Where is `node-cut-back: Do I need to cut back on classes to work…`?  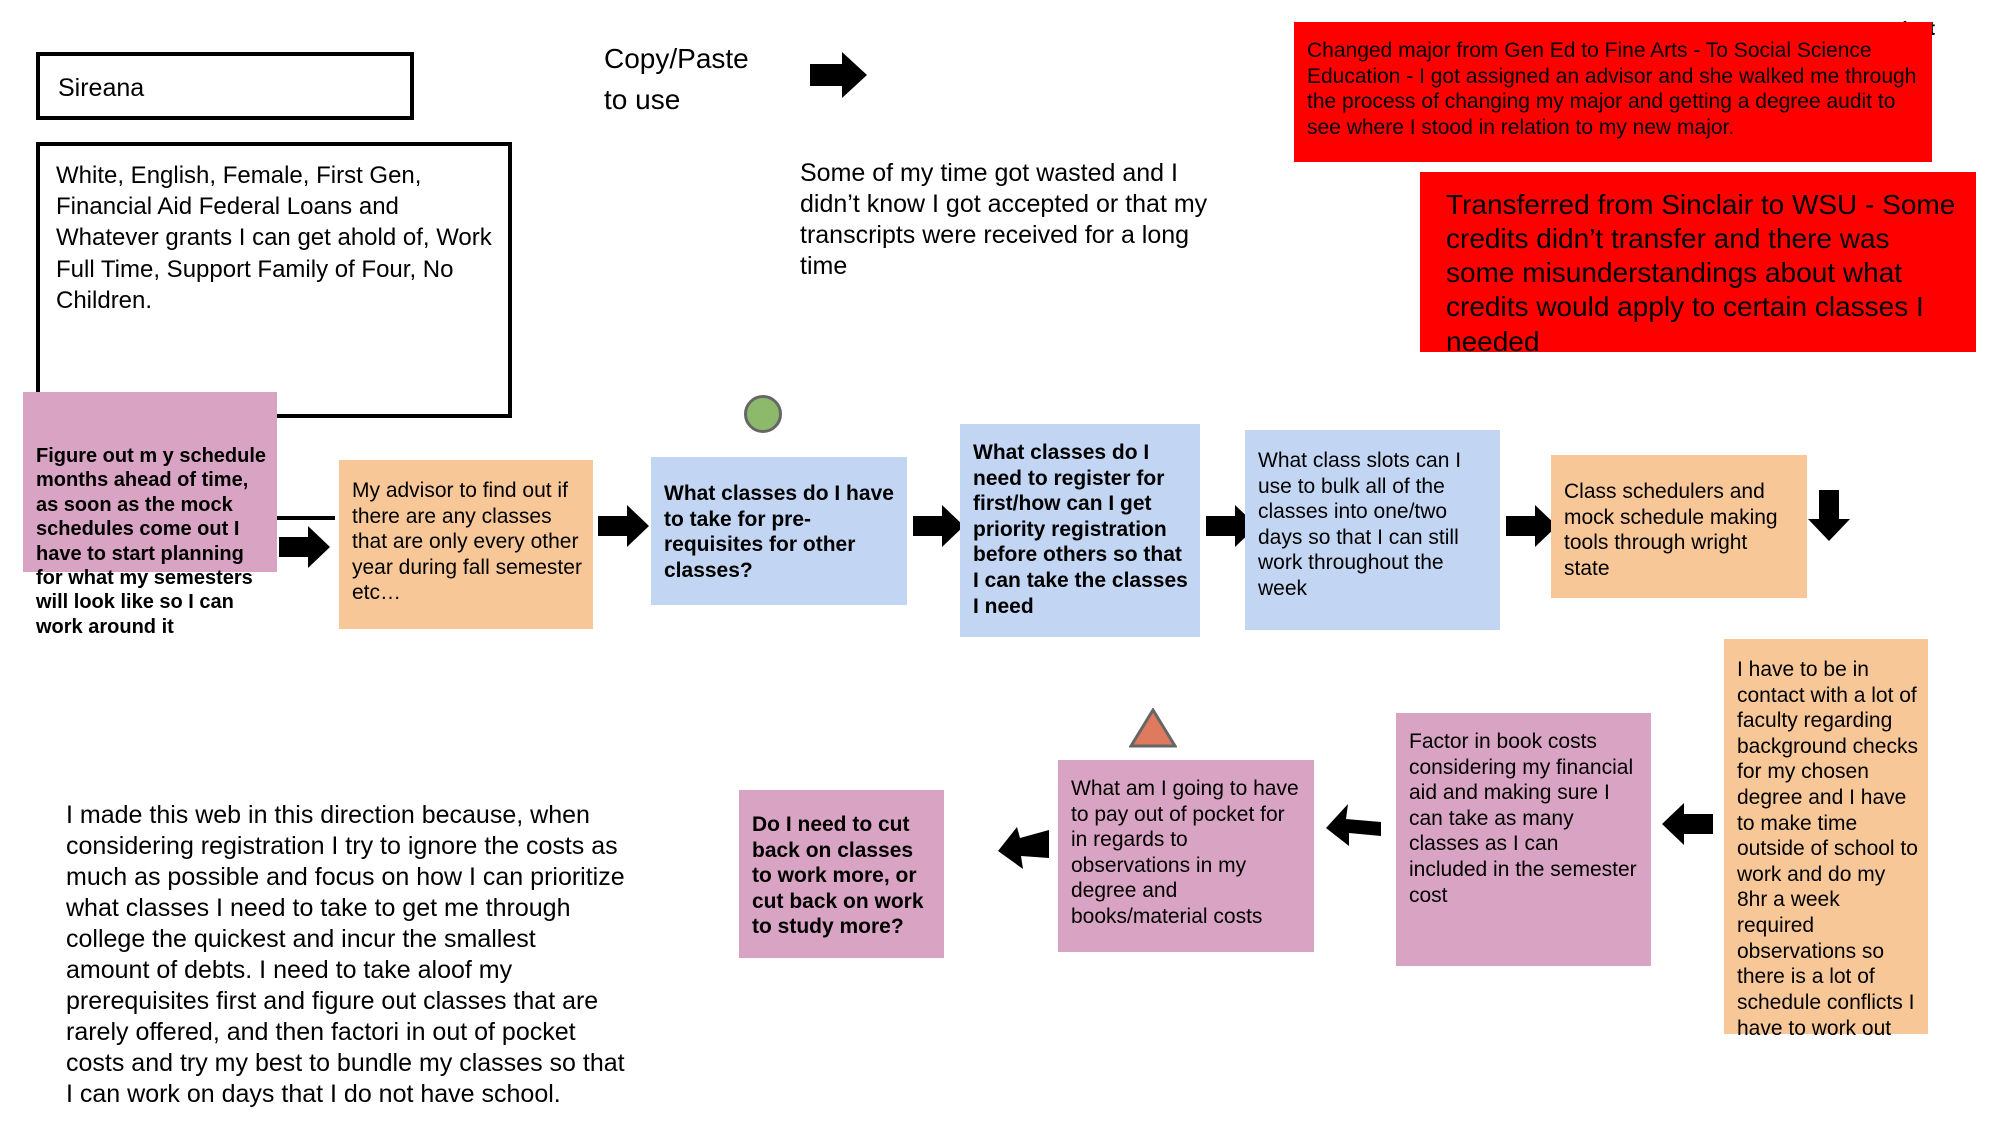
node-cut-back: Do I need to cut back on classes to work… is located at coordinates (841, 874).